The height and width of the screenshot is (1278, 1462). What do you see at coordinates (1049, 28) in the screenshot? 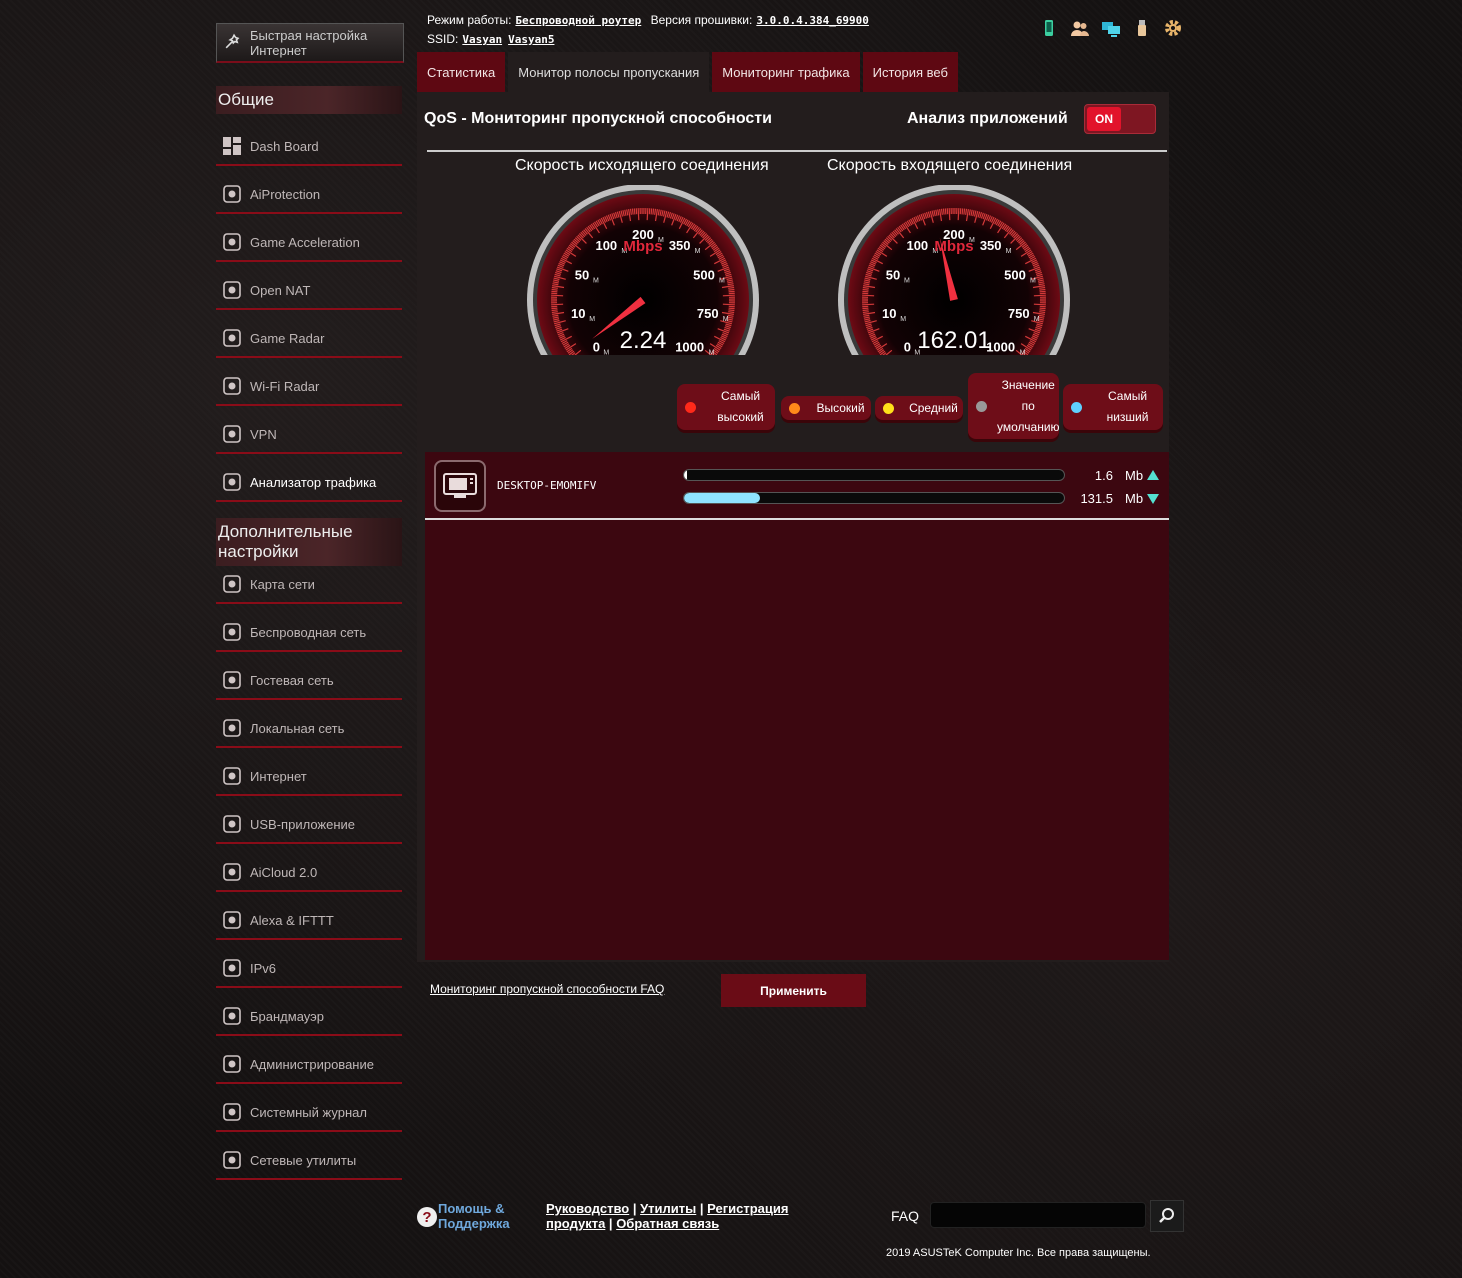
I see `mobile-app-icon` at bounding box center [1049, 28].